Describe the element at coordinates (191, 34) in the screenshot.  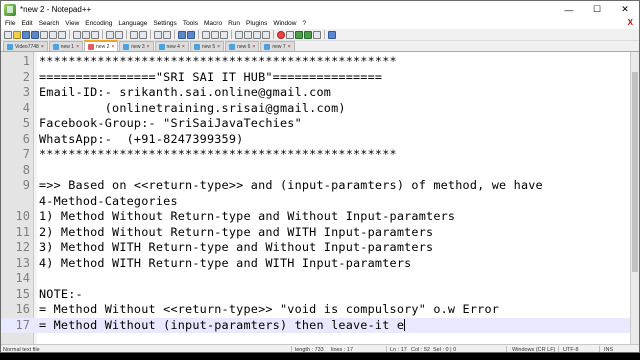
I see `sync-horizontal-icon` at that location.